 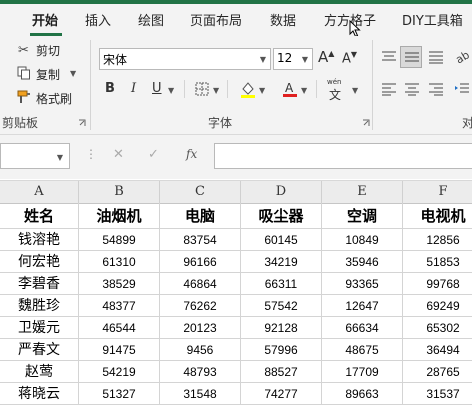 What do you see at coordinates (290, 89) in the screenshot?
I see `font-color-icon: A` at bounding box center [290, 89].